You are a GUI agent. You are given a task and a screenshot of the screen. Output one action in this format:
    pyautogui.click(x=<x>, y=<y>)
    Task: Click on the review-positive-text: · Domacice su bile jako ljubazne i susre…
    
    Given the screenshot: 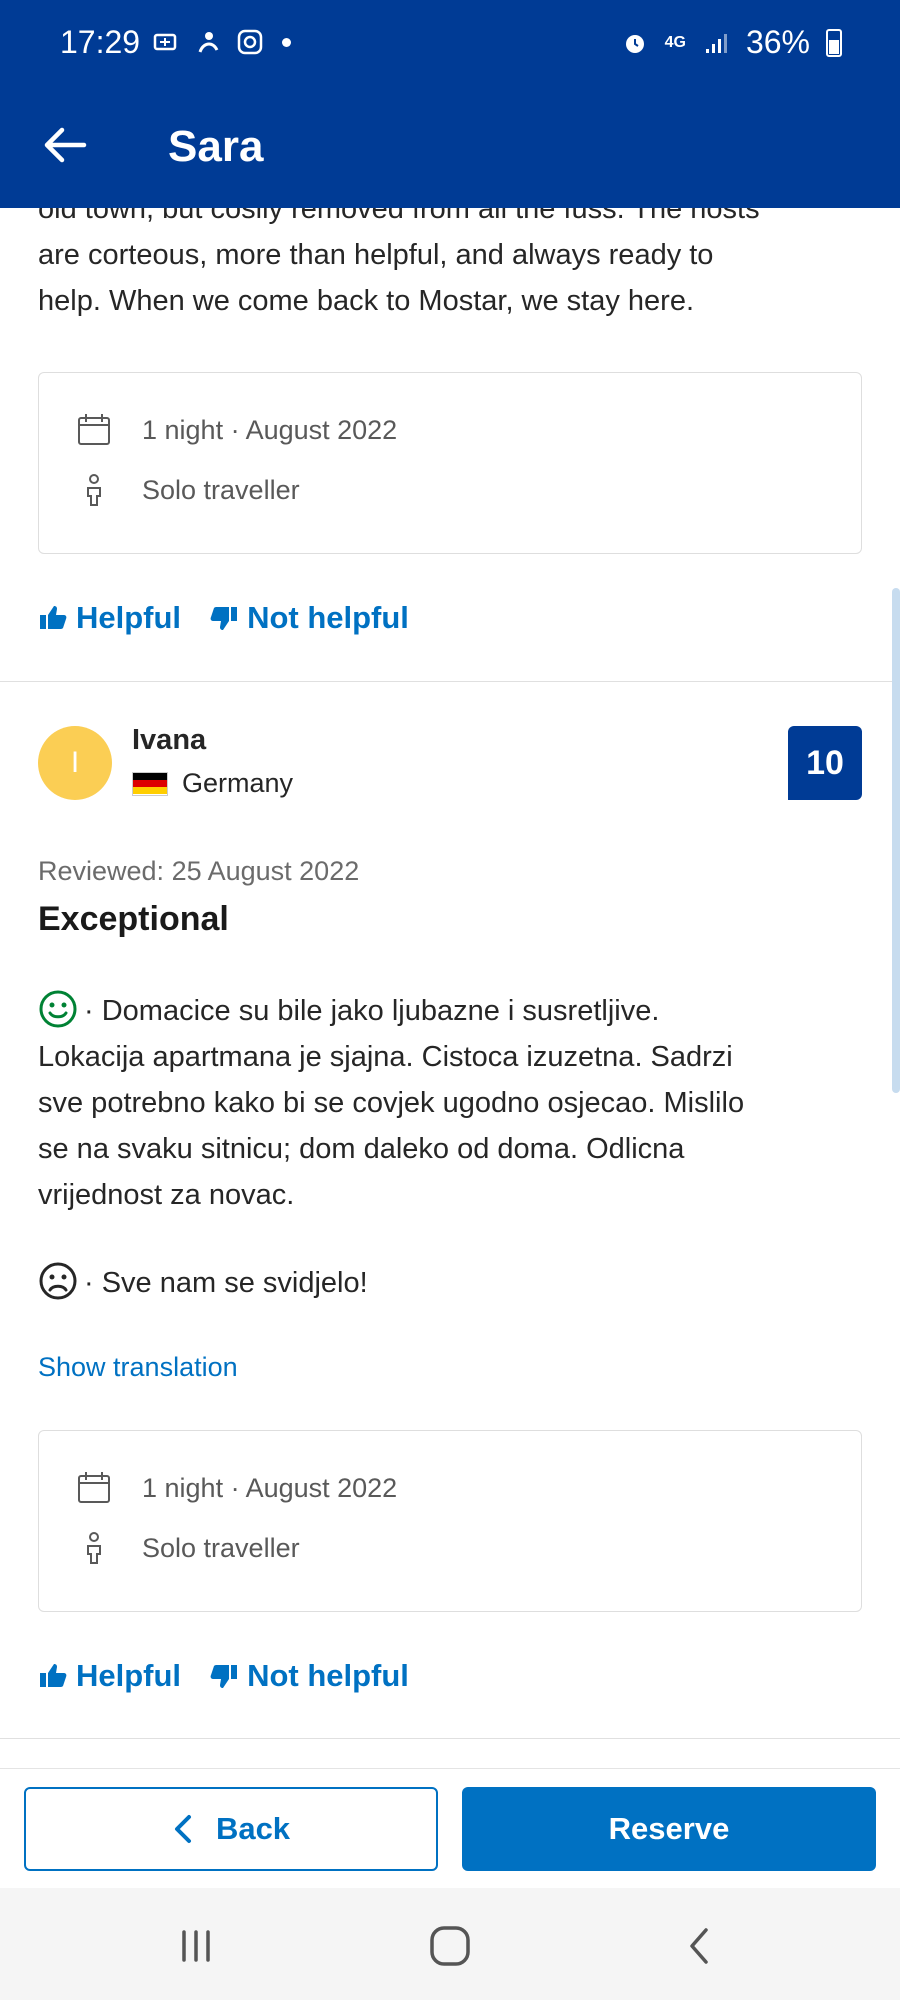 What is the action you would take?
    pyautogui.click(x=450, y=1103)
    